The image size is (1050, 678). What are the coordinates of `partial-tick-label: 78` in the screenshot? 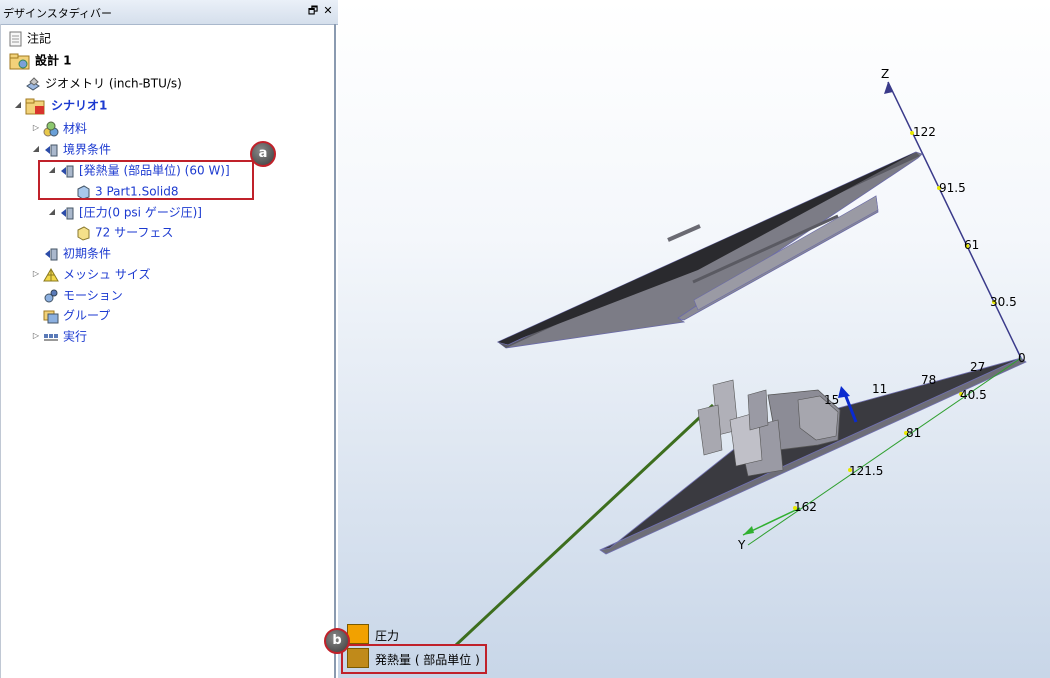 It's located at (928, 380).